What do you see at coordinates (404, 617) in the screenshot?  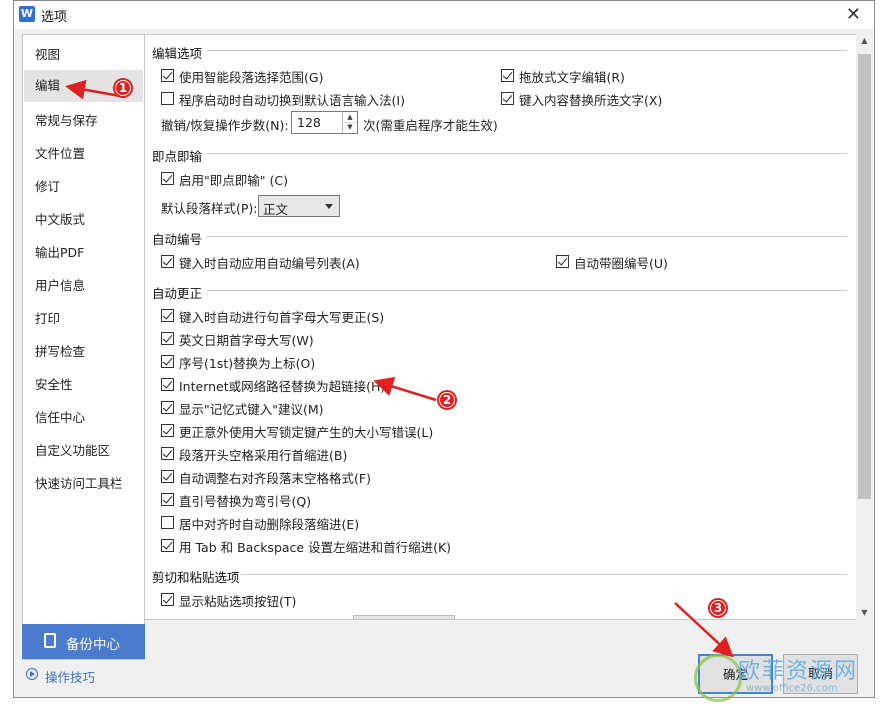 I see `partial-button` at bounding box center [404, 617].